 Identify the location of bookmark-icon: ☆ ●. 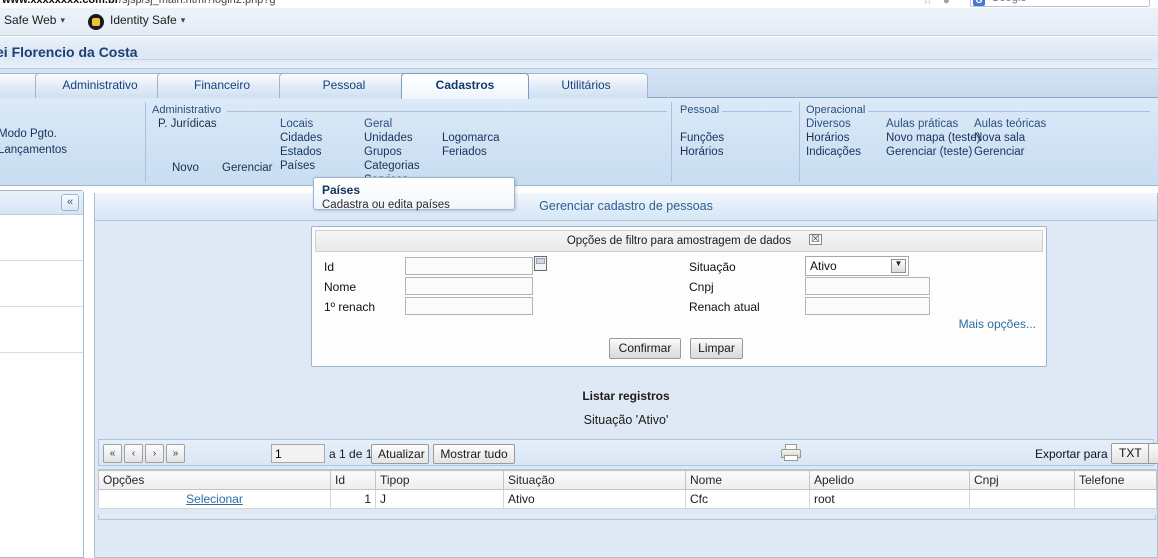
(936, 3).